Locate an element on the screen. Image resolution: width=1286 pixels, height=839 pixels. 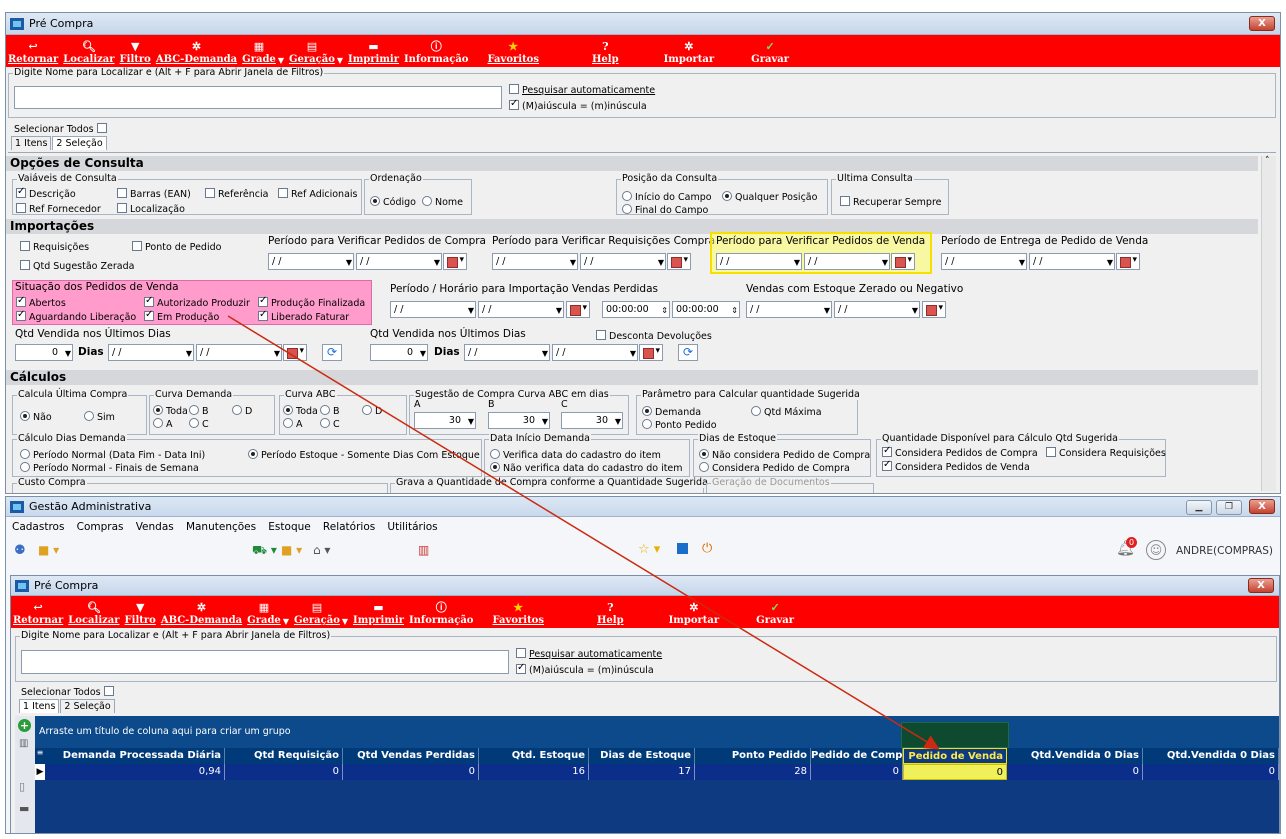
menu-vendas: Vendas is located at coordinates (155, 527).